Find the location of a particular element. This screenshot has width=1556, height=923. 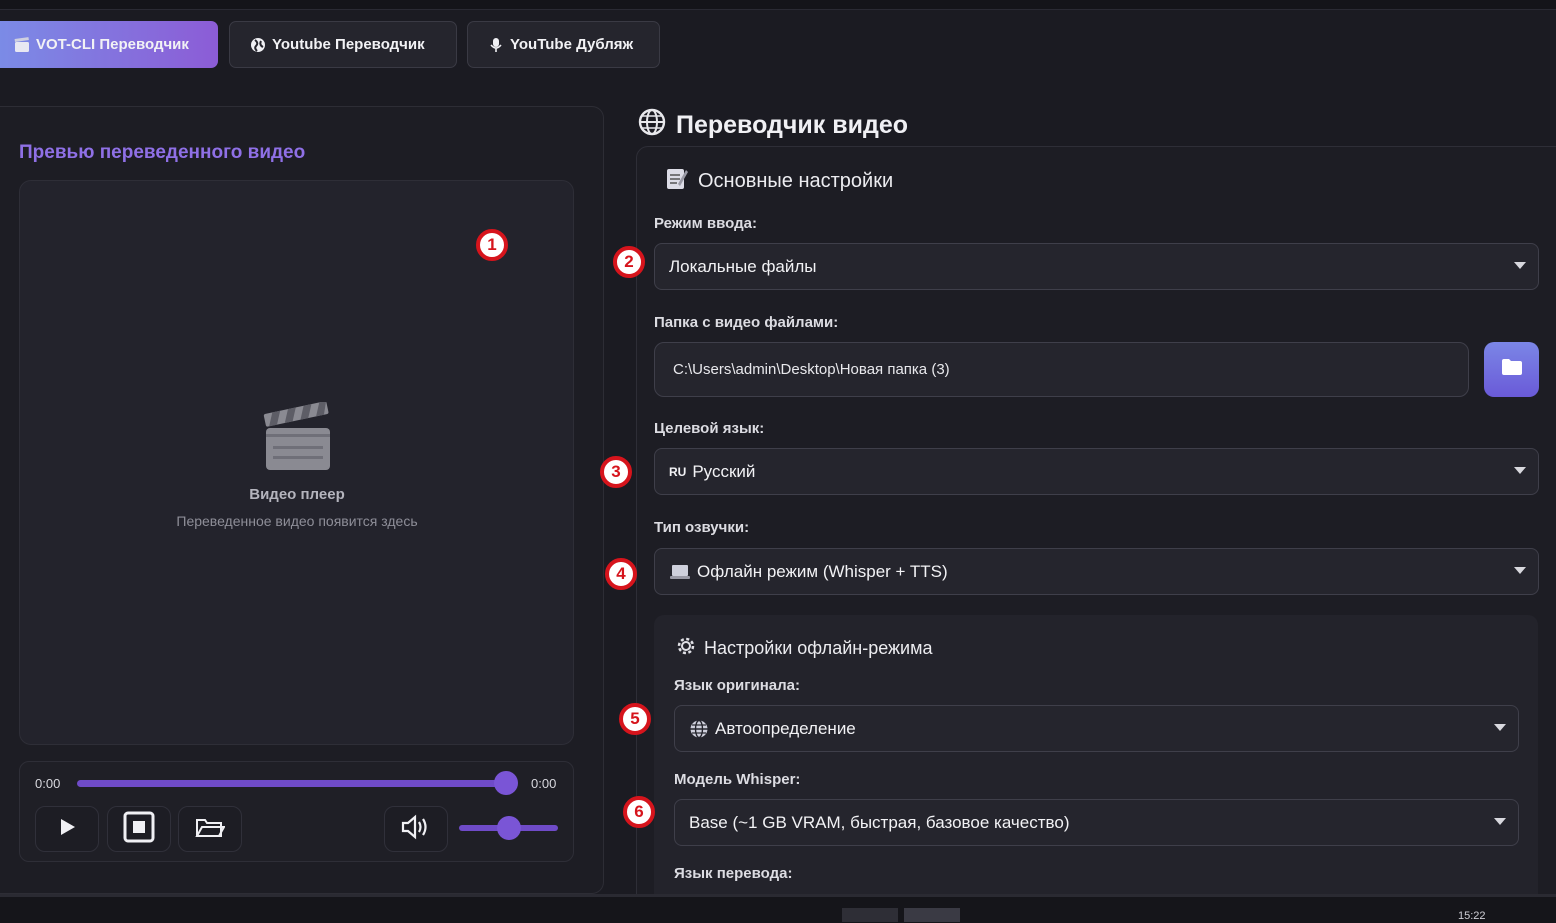

memo-icon is located at coordinates (677, 181).